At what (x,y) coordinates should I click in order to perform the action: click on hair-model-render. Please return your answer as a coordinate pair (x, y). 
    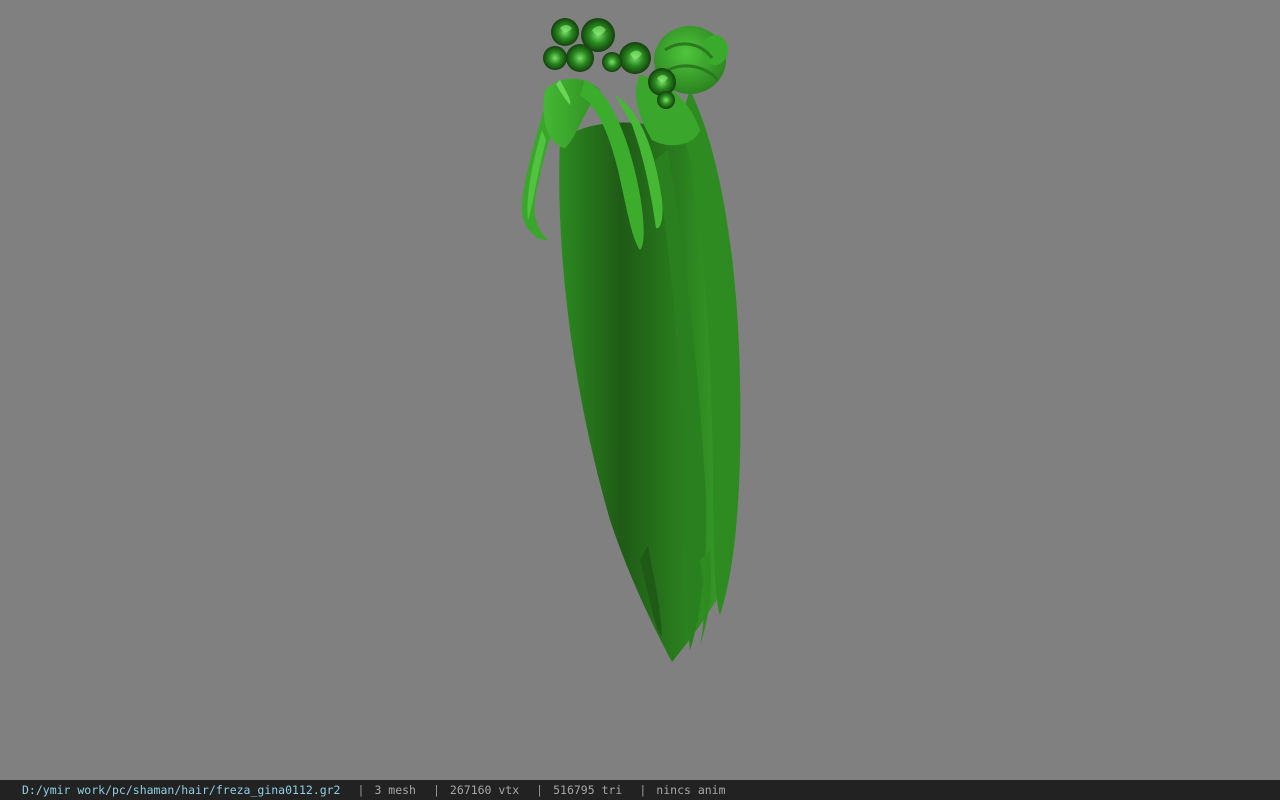
    Looking at the image, I should click on (631, 340).